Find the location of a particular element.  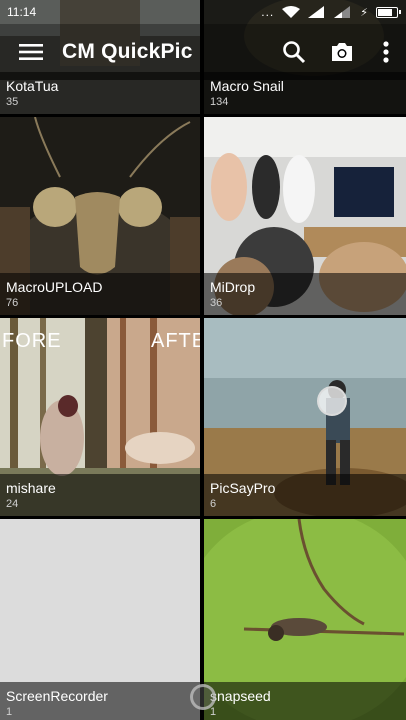

status-icons: ... ⚡ is located at coordinates (331, 12).